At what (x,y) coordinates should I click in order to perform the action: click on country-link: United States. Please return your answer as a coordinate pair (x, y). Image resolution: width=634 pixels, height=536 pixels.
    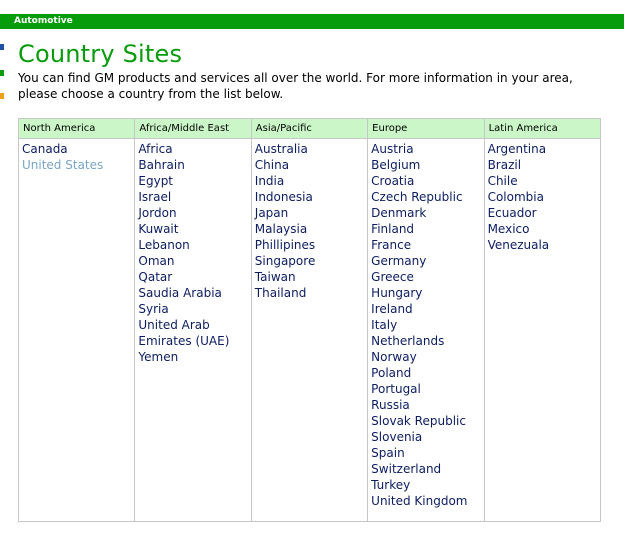
    Looking at the image, I should click on (78, 165).